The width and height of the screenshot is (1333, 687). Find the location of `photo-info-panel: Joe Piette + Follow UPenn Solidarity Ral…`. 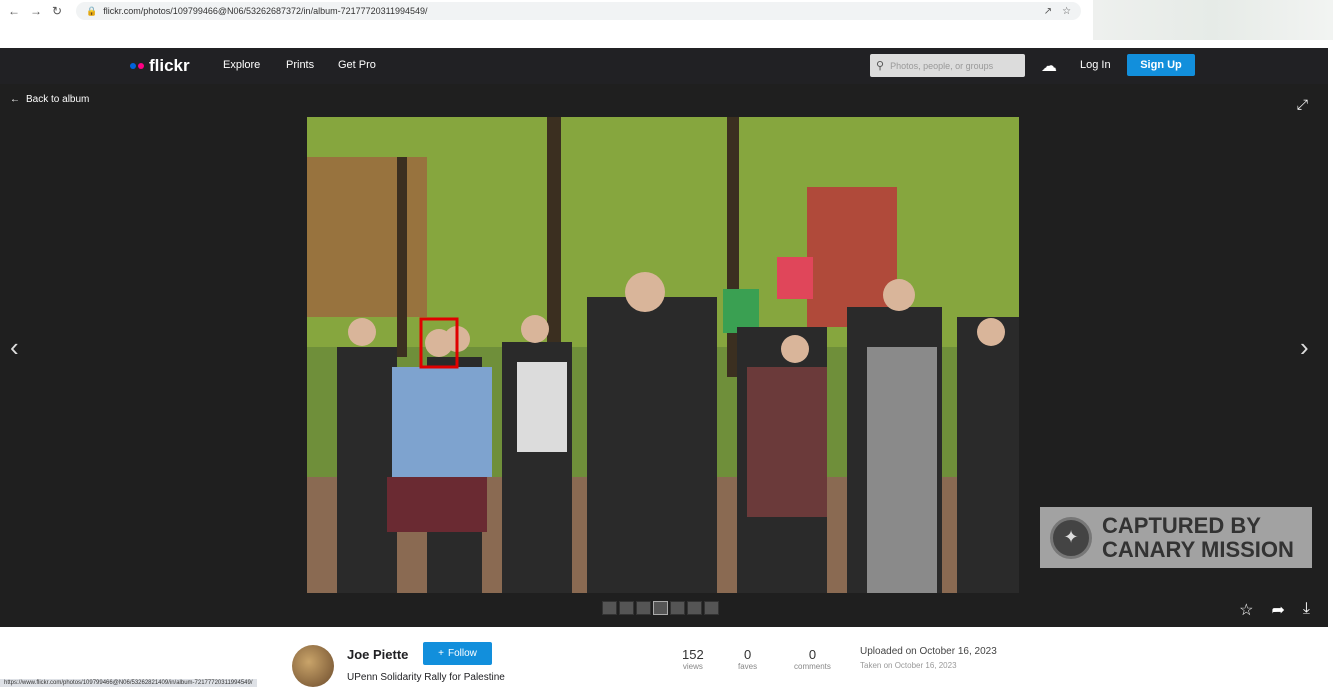

photo-info-panel: Joe Piette + Follow UPenn Solidarity Ral… is located at coordinates (666, 657).